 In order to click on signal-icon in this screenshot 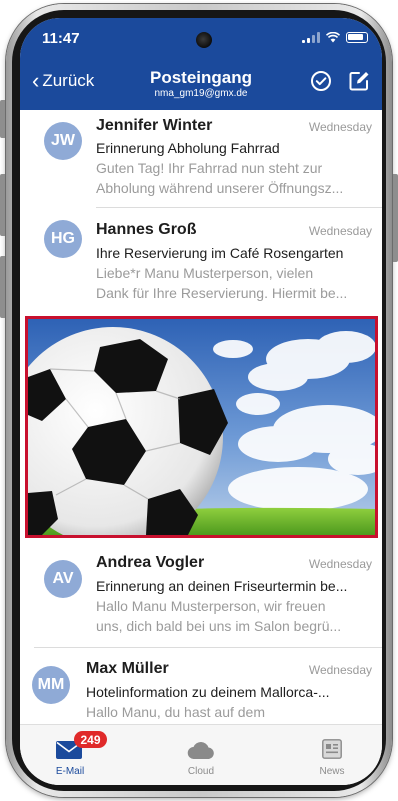, I will do `click(311, 37)`.